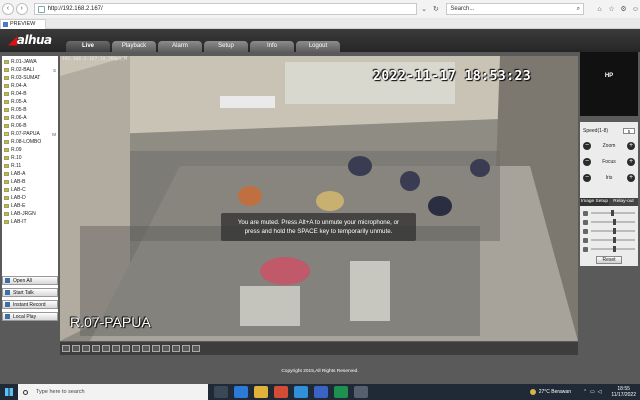 The image size is (640, 400). I want to click on camera-item: R.08-LOMBO, so click(30, 142).